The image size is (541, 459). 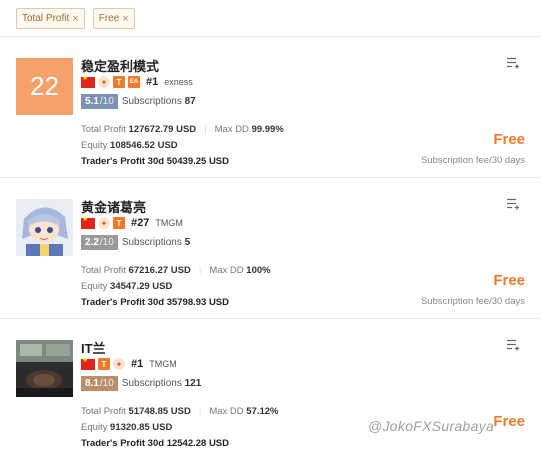 What do you see at coordinates (141, 427) in the screenshot?
I see `equity: 91320.85 USD` at bounding box center [141, 427].